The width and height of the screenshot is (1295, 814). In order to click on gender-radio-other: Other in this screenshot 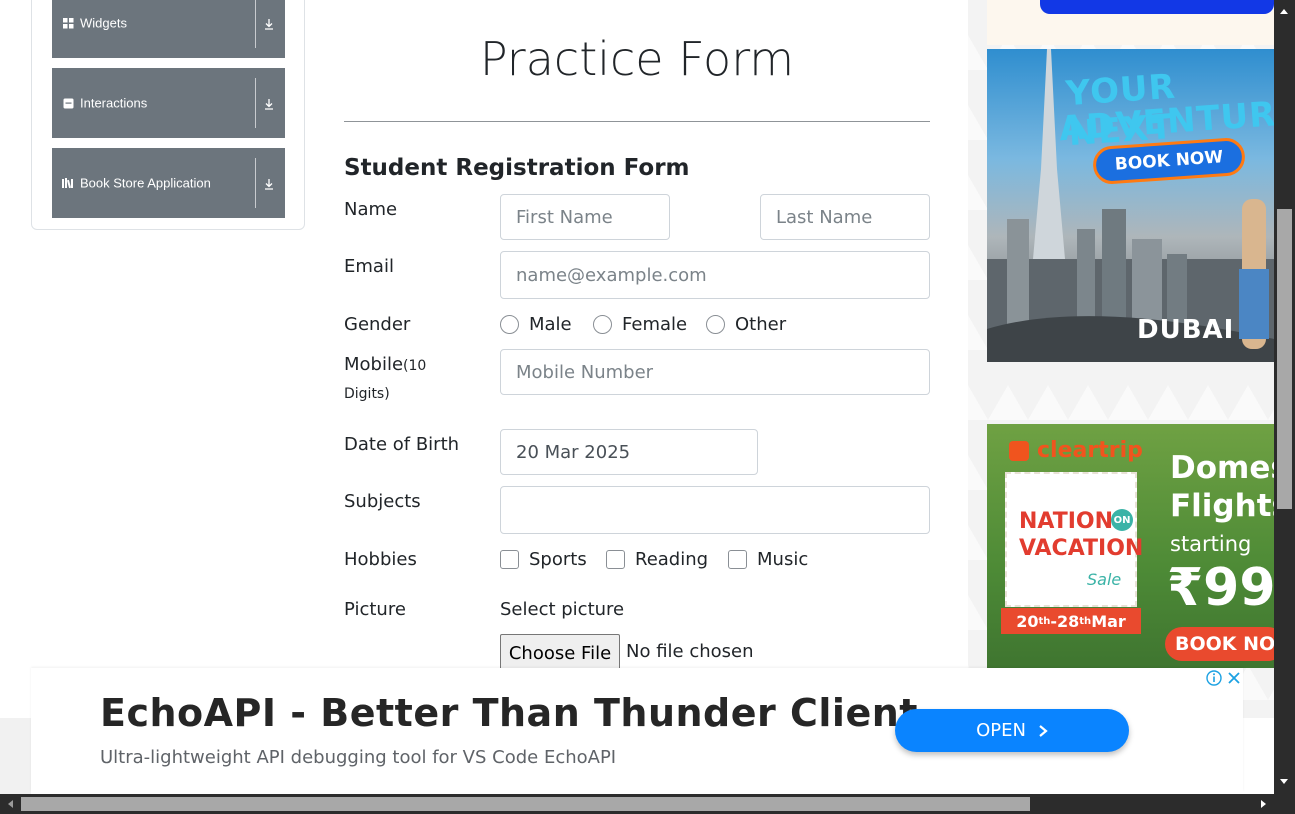, I will do `click(746, 324)`.